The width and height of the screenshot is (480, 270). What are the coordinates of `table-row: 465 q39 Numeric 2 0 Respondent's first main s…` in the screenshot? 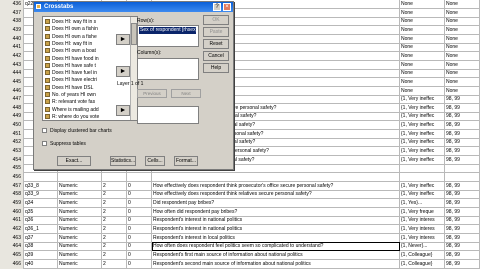 It's located at (240, 255).